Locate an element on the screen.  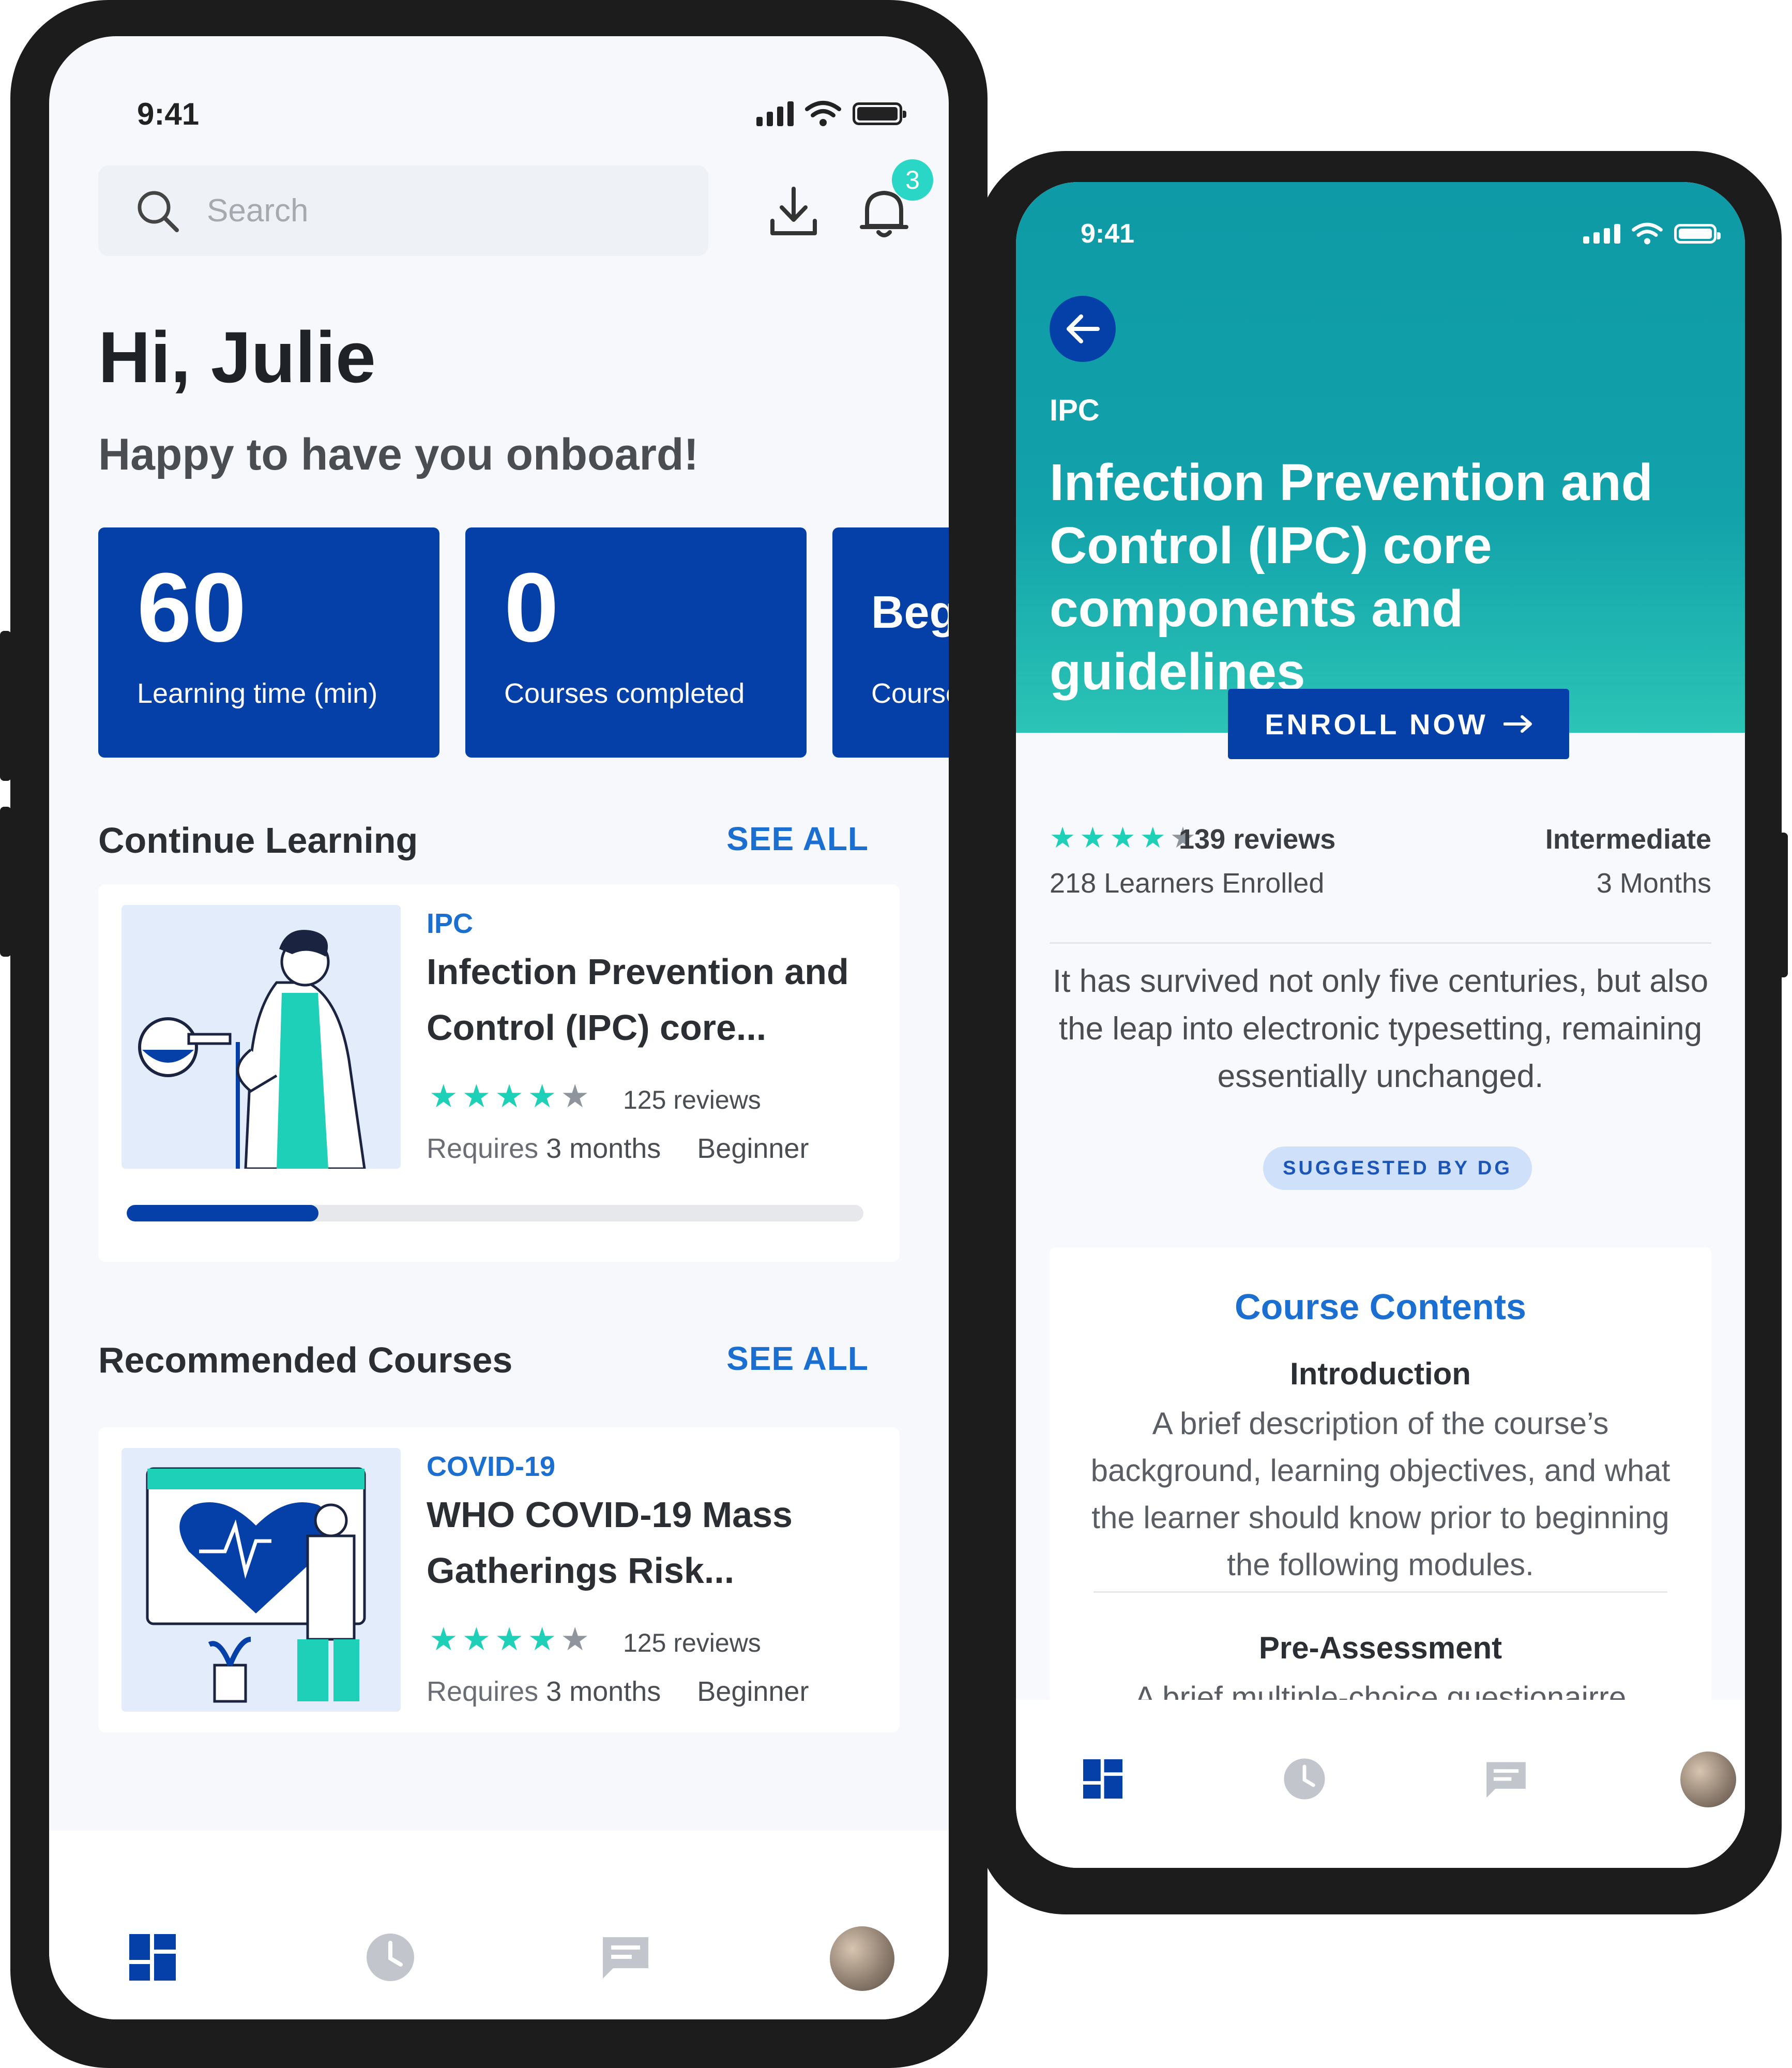
recommended-see-all-link: SEE ALL is located at coordinates (797, 1358).